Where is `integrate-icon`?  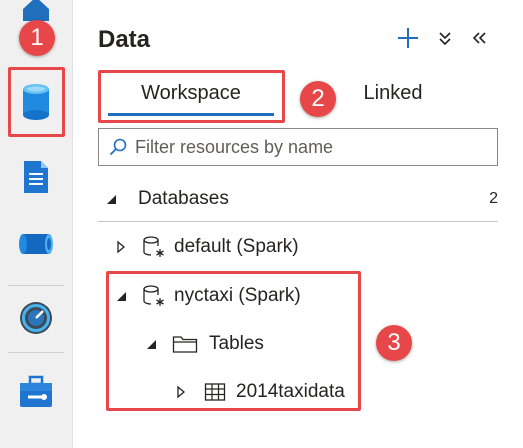
integrate-icon is located at coordinates (36, 244).